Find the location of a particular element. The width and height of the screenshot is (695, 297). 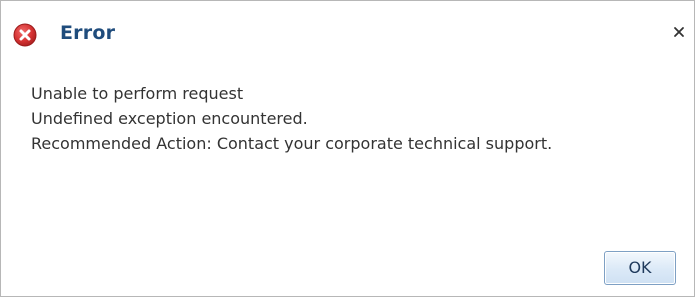

dialog-title: Error is located at coordinates (88, 33).